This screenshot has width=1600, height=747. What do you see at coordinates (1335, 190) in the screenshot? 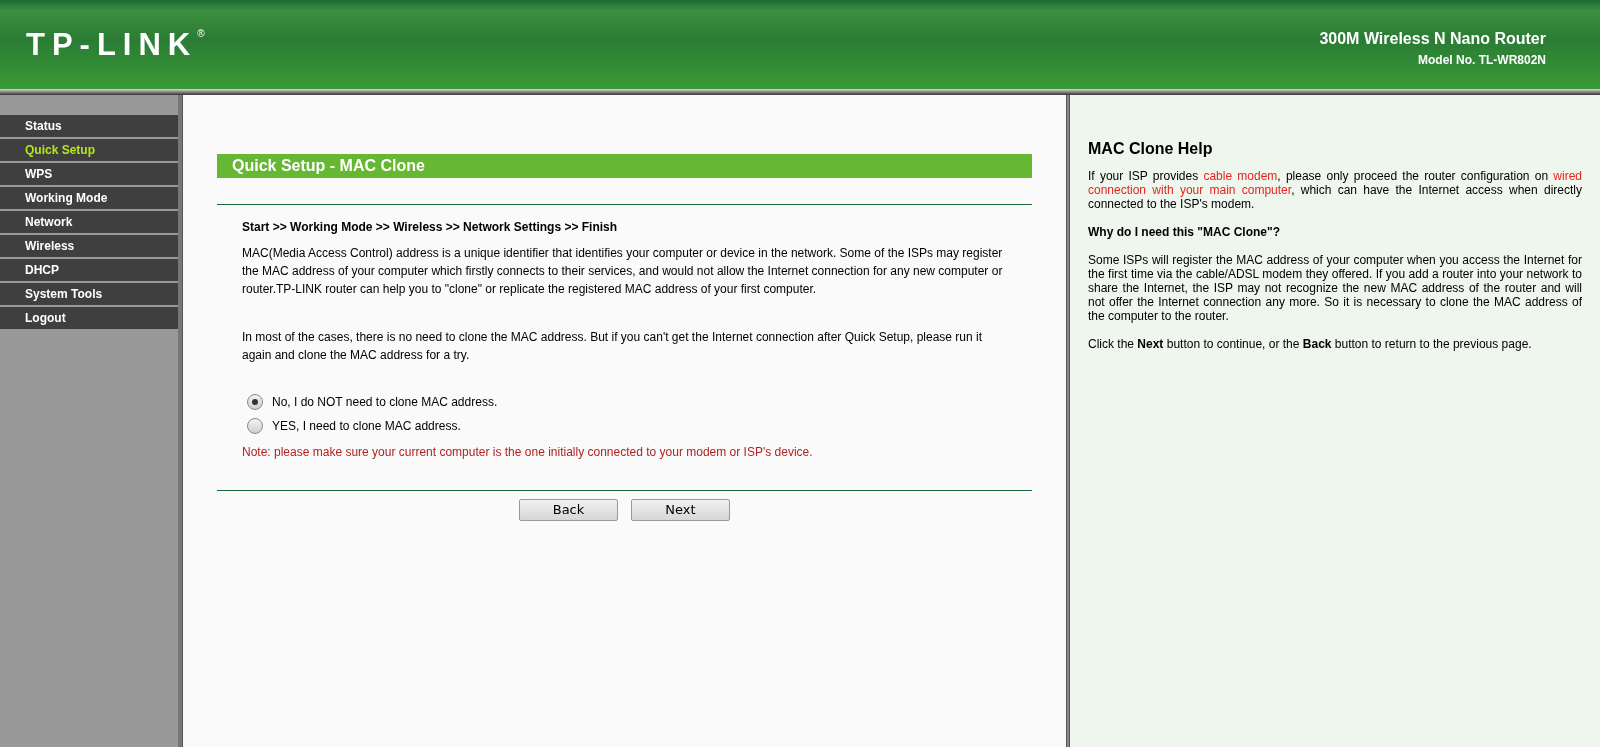
I see `help-text: If your ISP provides cable modem, please only proceed the router configuration on wired connection with your main computer, which can have the Internet access when directly connected to the ISP's modem.` at bounding box center [1335, 190].